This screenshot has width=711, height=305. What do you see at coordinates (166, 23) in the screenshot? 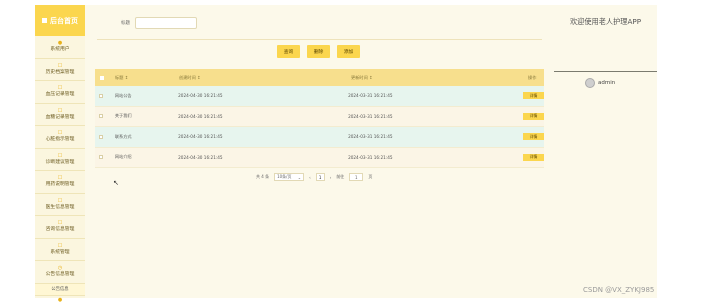
I see `title-search-input` at bounding box center [166, 23].